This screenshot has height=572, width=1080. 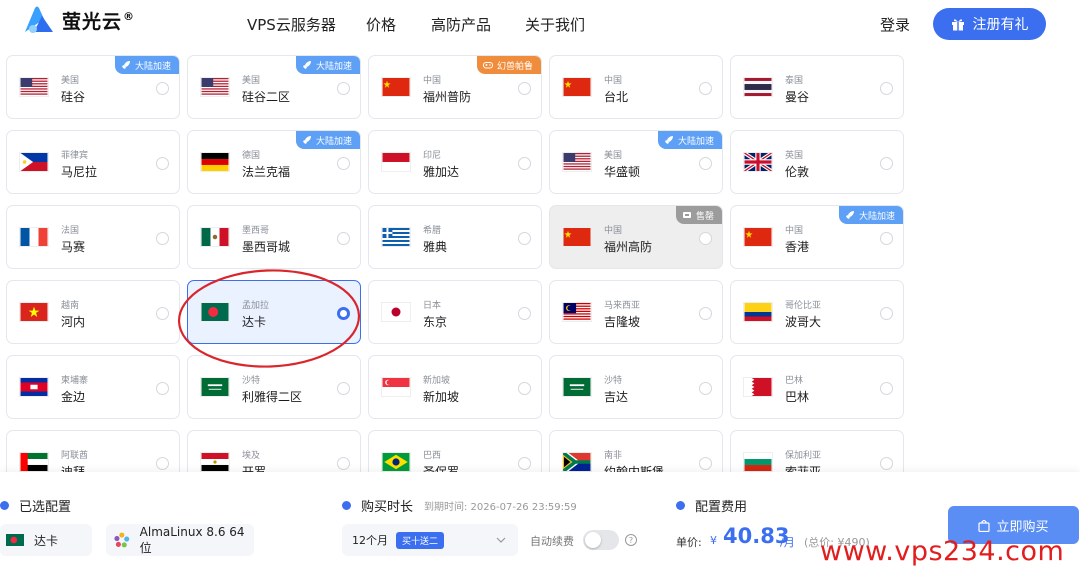 I want to click on region-card: 柬埔寨 金边, so click(x=93, y=387).